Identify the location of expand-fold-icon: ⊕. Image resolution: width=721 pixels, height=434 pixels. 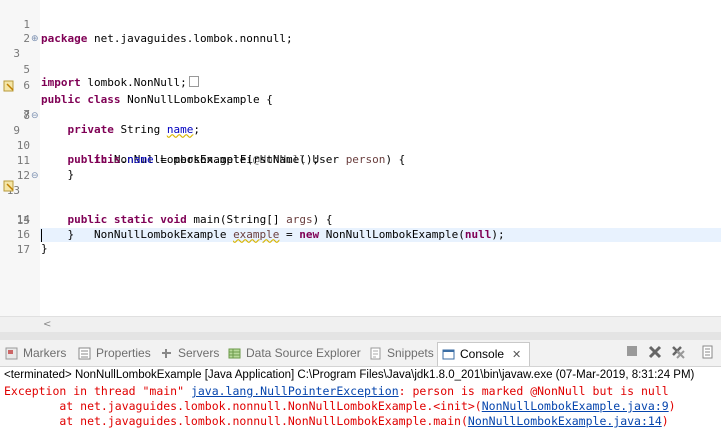
(35, 39).